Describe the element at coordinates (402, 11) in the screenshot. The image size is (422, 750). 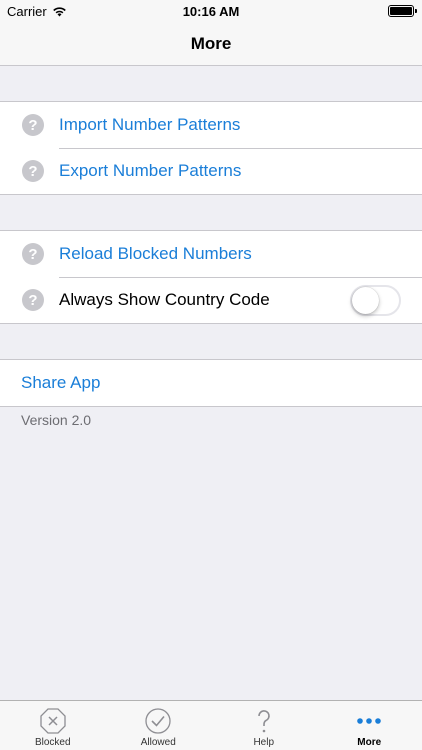
I see `battery-icon` at that location.